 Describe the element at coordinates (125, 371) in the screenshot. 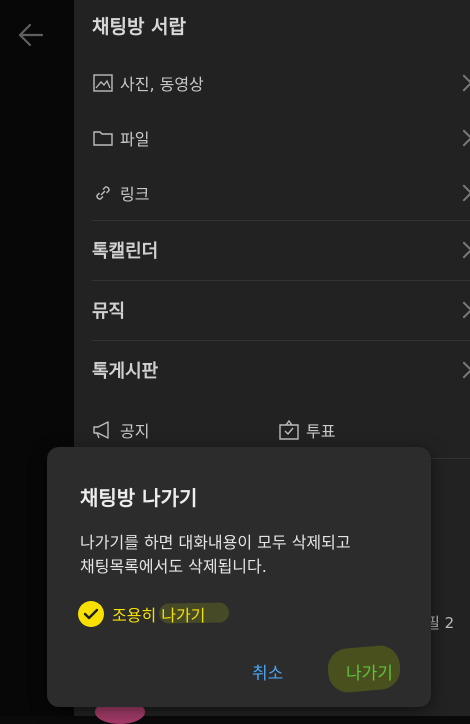

I see `drawer-item-label: 톡게시판` at that location.